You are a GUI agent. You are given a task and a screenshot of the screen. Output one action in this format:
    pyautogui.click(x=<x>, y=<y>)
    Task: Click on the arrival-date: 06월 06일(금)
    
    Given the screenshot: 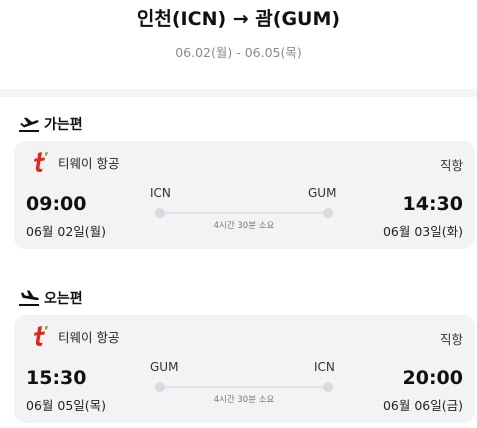 What is the action you would take?
    pyautogui.click(x=422, y=405)
    